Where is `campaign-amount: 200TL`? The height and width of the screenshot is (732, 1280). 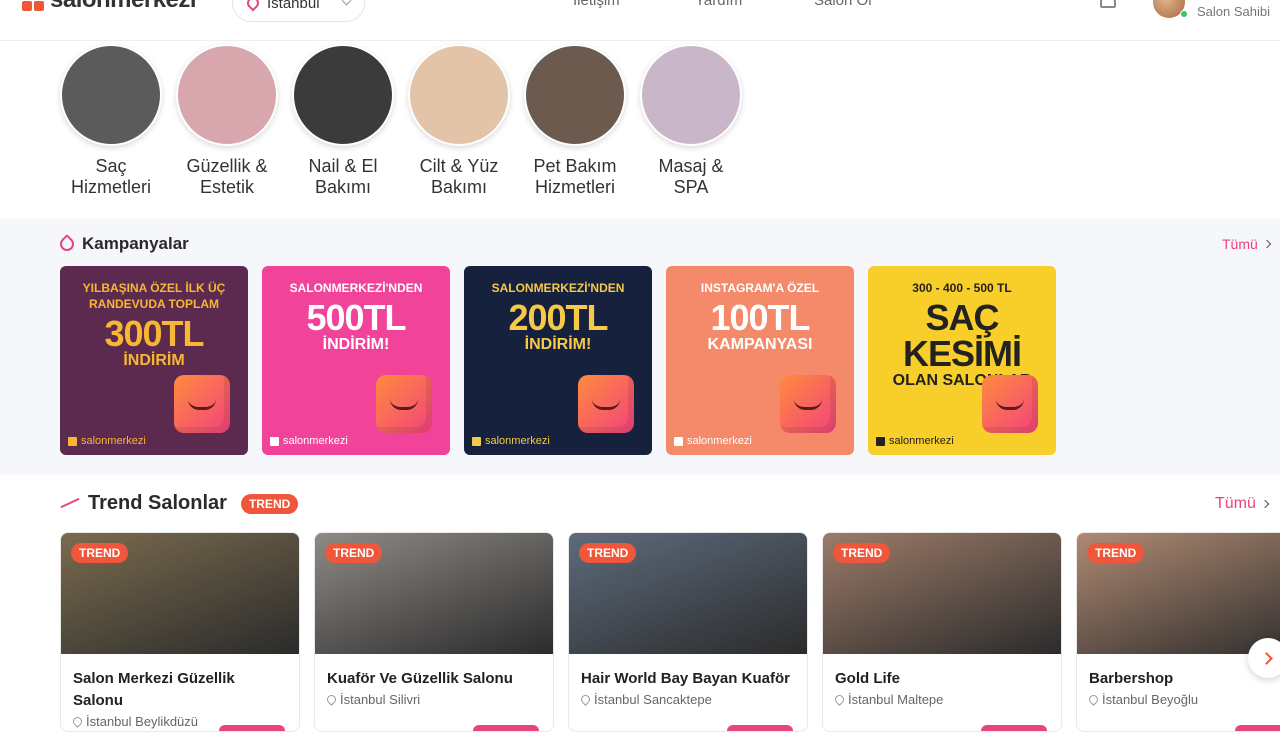 campaign-amount: 200TL is located at coordinates (558, 317).